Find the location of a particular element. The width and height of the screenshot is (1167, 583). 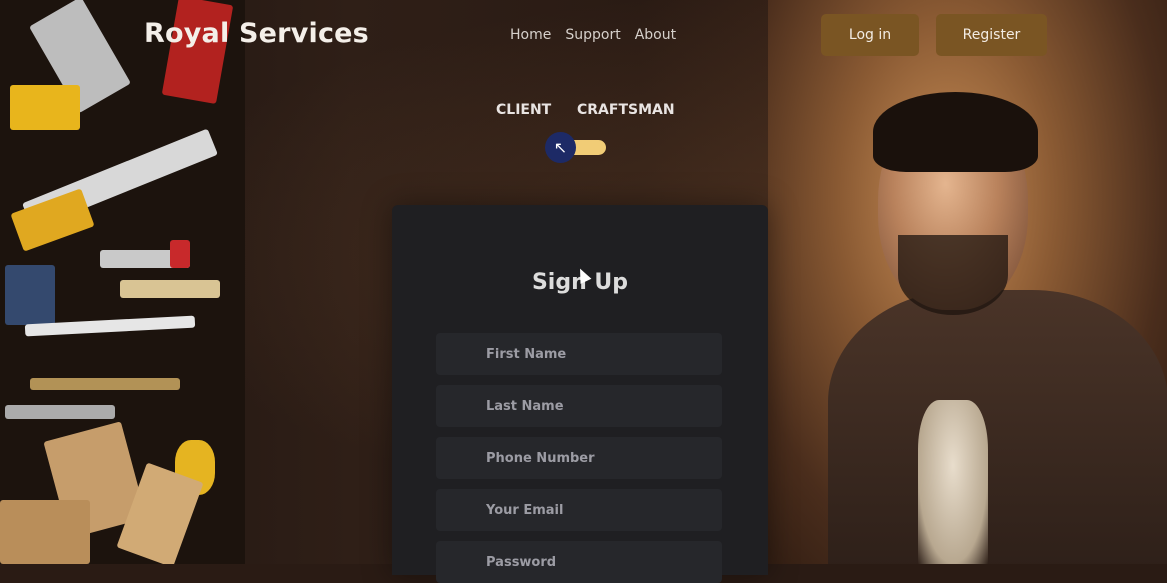

nav-support: Support is located at coordinates (592, 35).